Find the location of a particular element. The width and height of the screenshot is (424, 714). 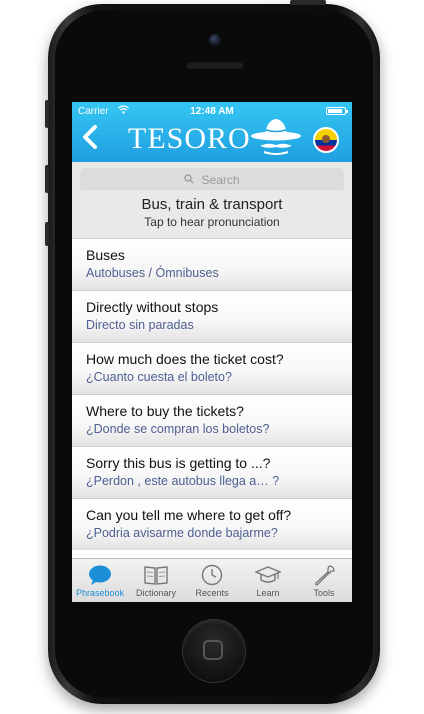

chevron-left-icon is located at coordinates (92, 138).